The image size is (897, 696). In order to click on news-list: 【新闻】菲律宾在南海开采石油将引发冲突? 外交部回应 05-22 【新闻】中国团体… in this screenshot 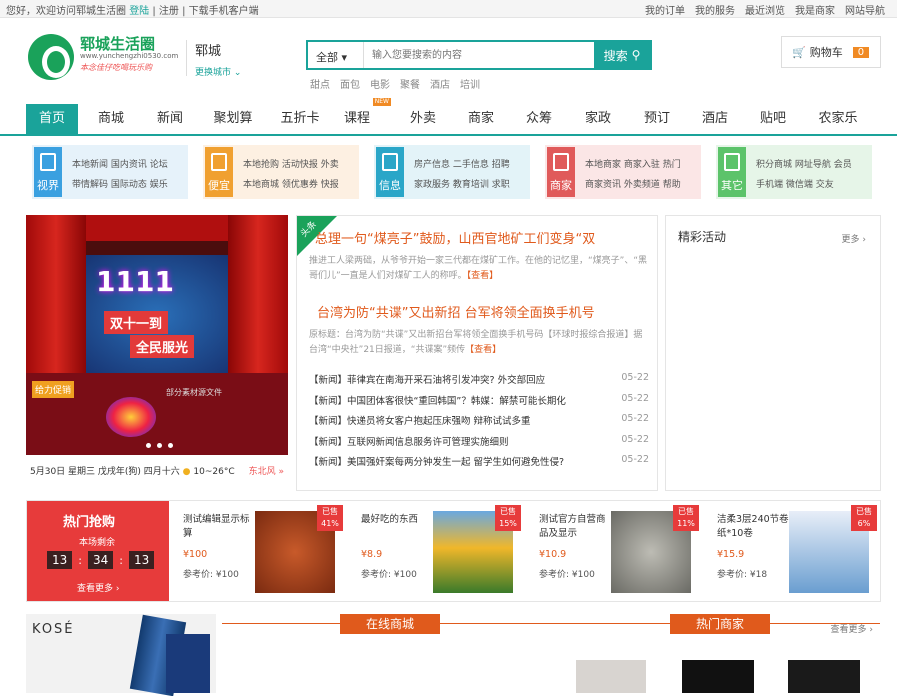, I will do `click(479, 423)`.